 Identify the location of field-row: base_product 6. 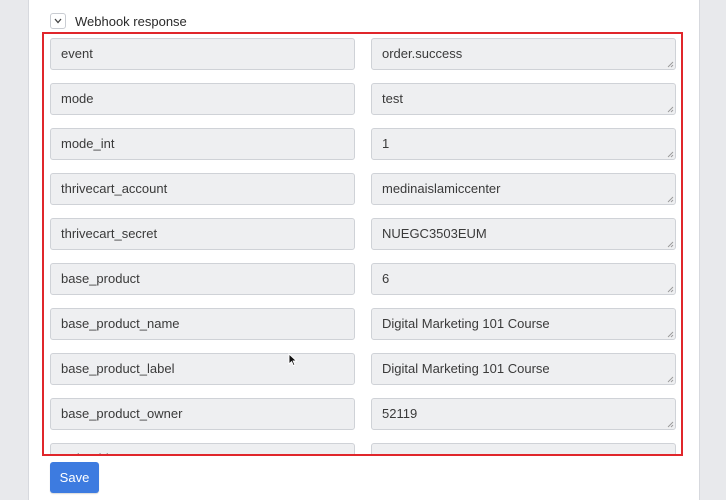
(363, 279).